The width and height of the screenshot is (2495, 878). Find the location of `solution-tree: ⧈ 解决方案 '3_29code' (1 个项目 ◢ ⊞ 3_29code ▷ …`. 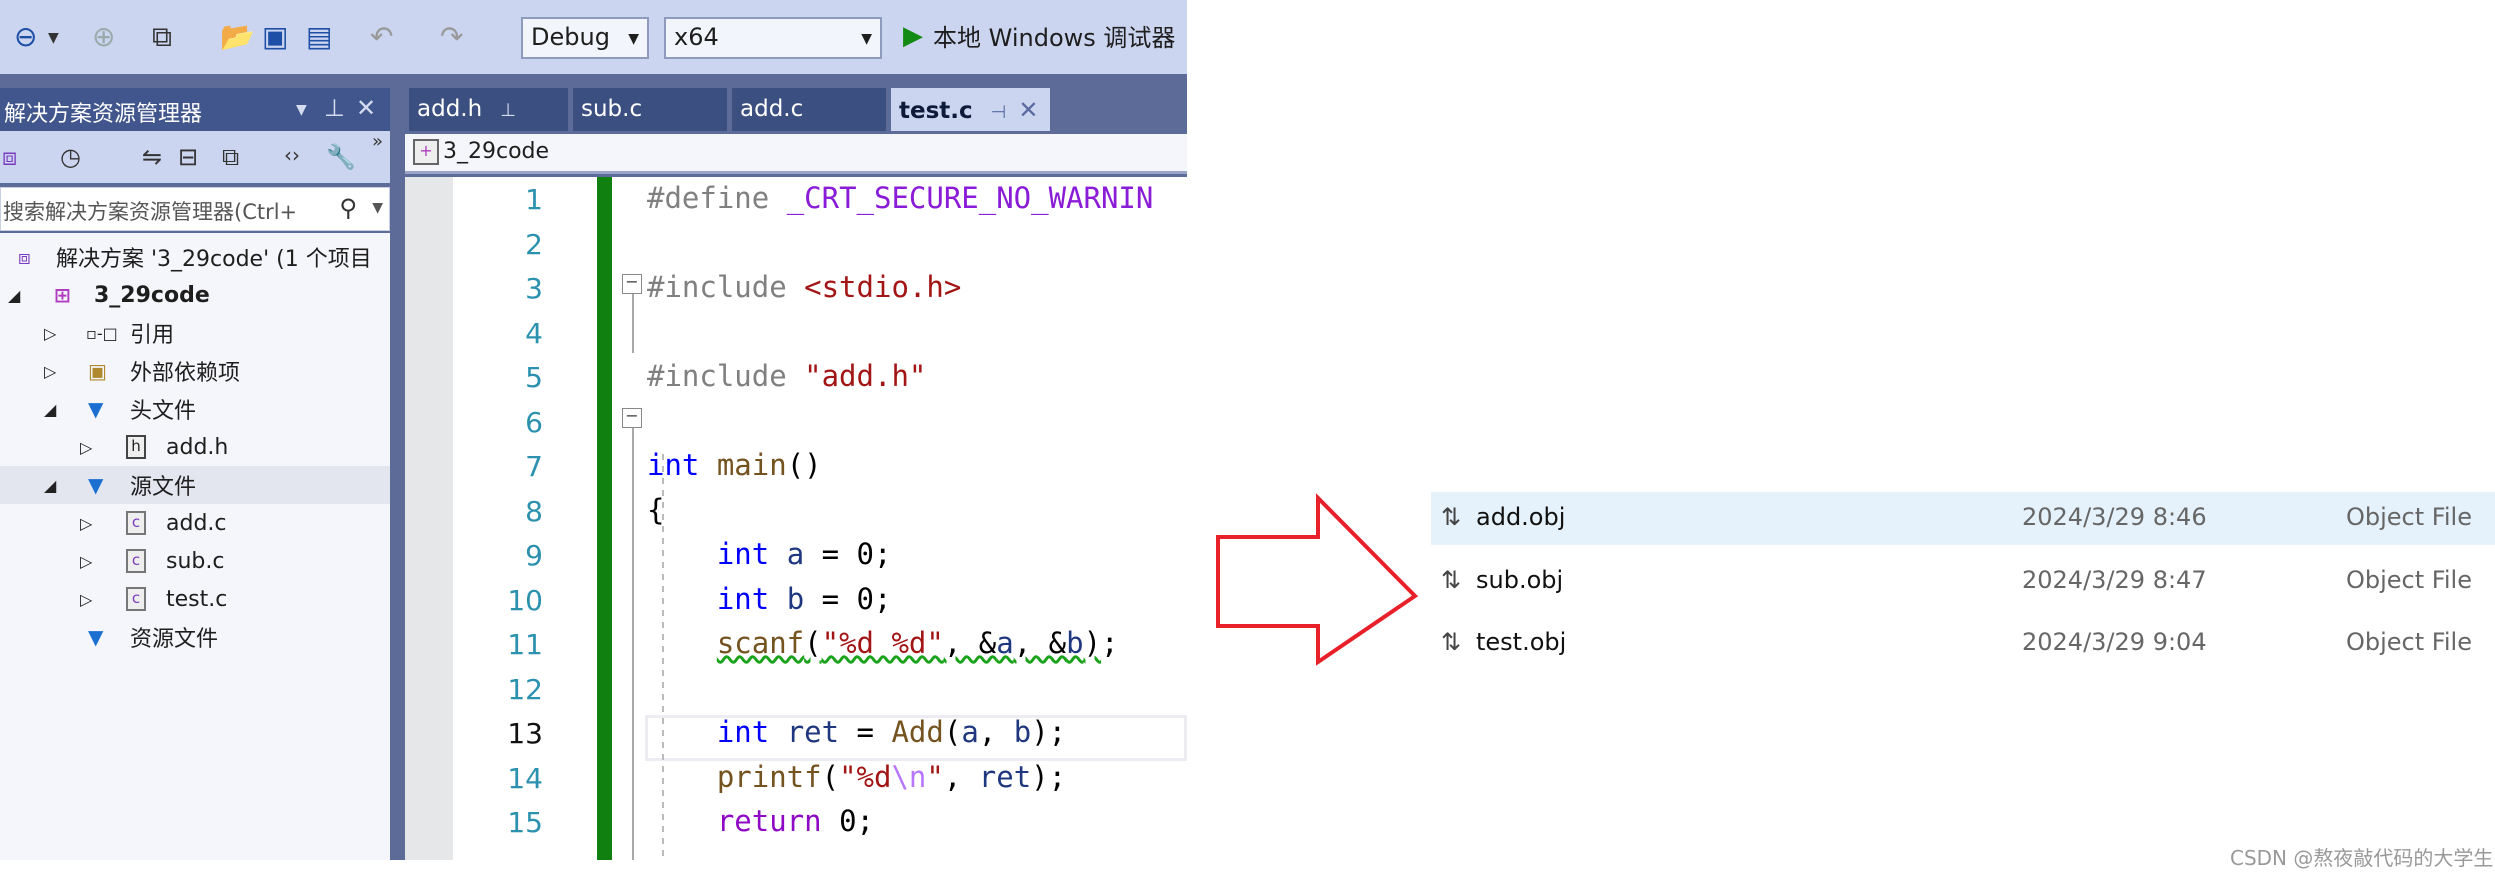

solution-tree: ⧈ 解决方案 '3_29code' (1 个项目 ◢ ⊞ 3_29code ▷ … is located at coordinates (195, 546).